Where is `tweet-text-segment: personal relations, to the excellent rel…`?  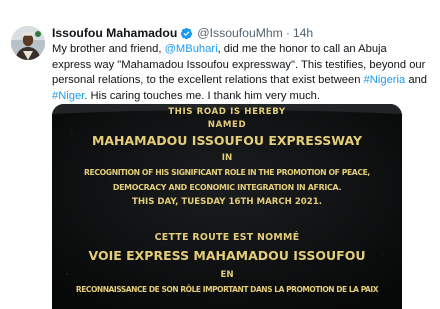
tweet-text-segment: personal relations, to the excellent rel… is located at coordinates (208, 80).